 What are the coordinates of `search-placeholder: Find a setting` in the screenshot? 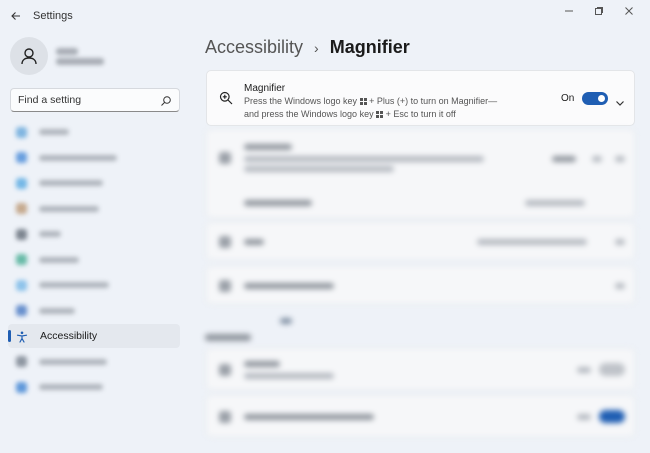 It's located at (50, 100).